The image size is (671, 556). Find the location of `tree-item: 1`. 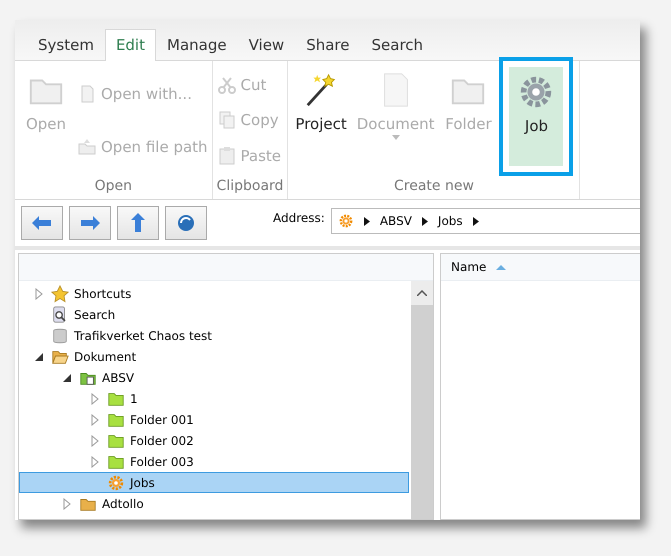

tree-item: 1 is located at coordinates (214, 398).